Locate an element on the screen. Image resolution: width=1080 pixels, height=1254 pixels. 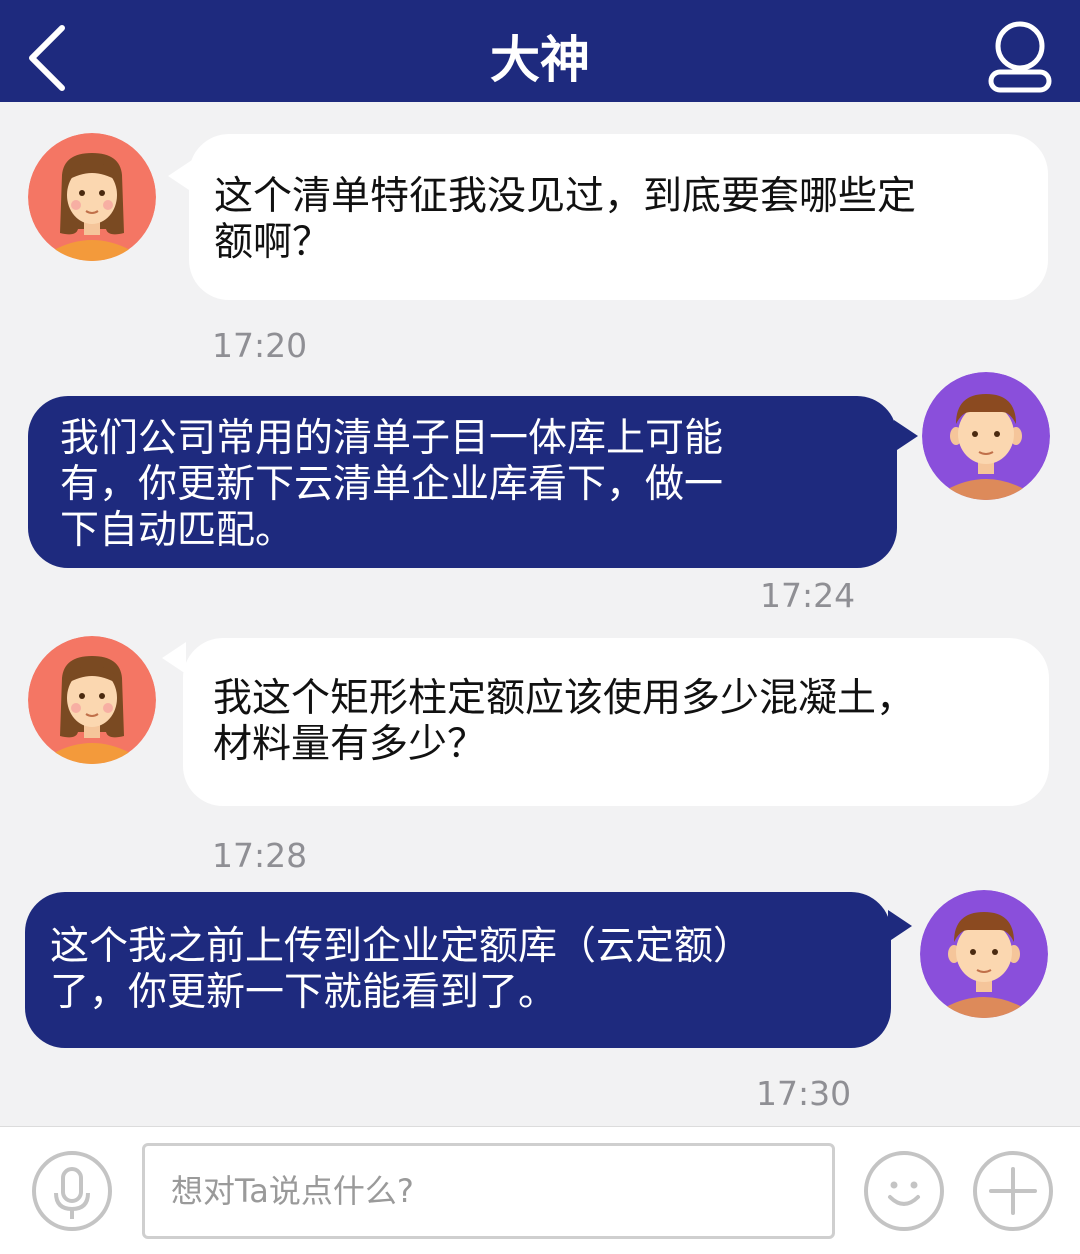
back-button is located at coordinates (48, 57).